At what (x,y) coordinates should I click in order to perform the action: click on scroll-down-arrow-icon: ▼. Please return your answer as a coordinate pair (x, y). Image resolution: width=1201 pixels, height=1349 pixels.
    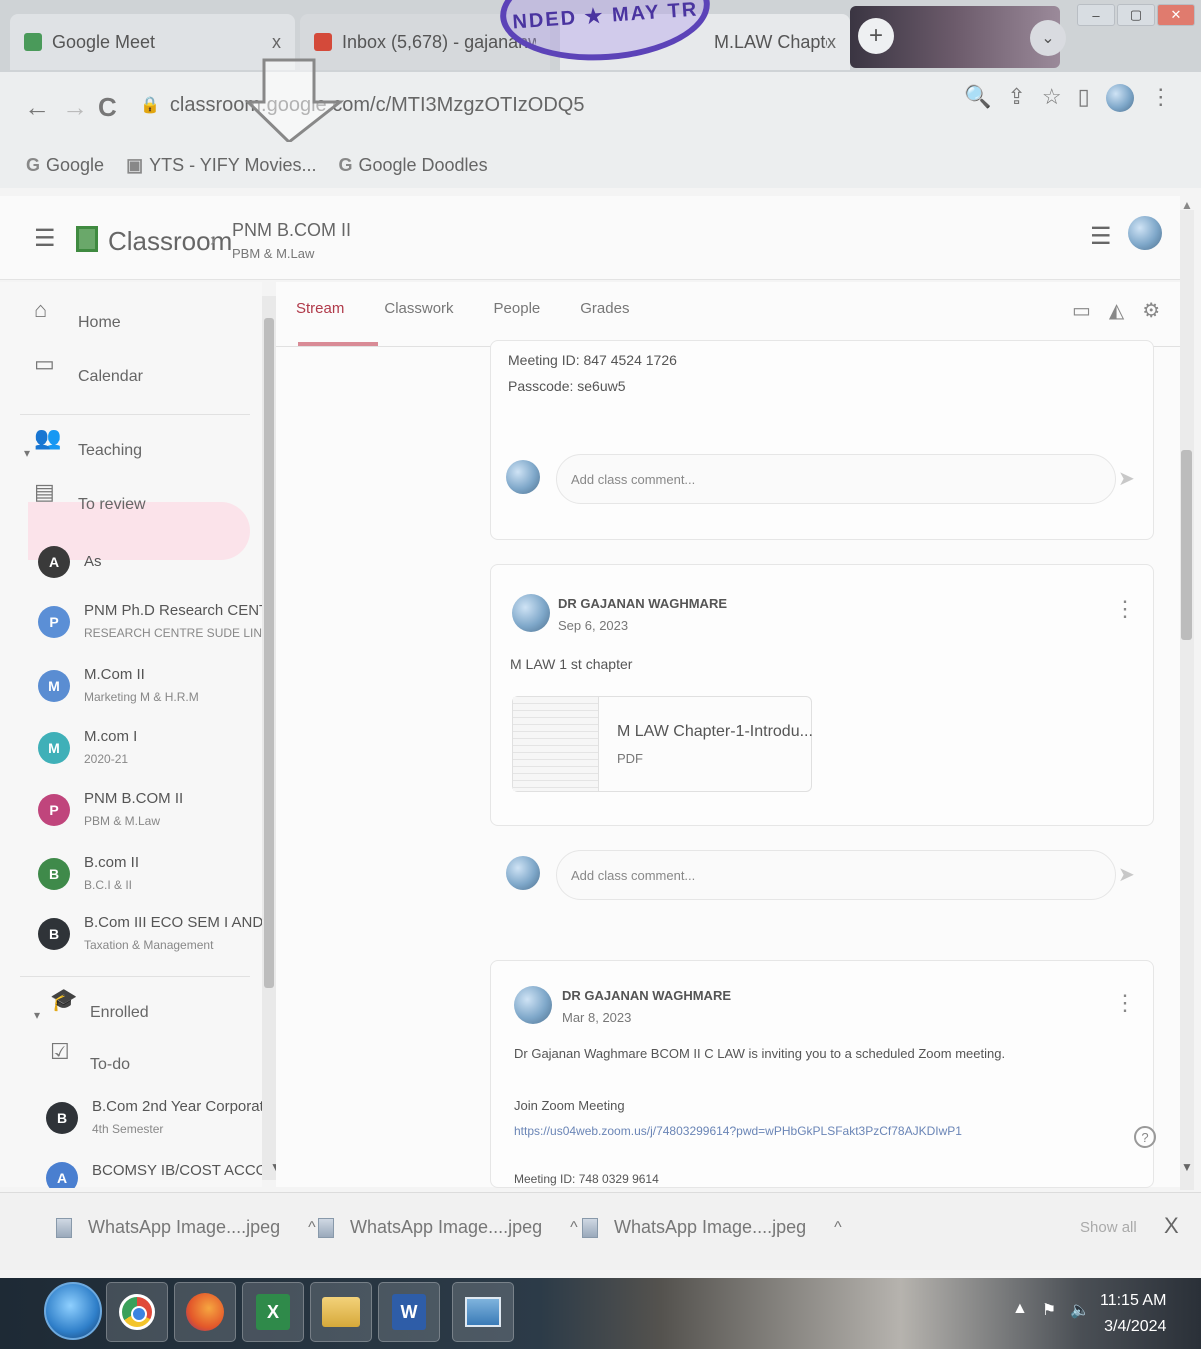
    Looking at the image, I should click on (1187, 1167).